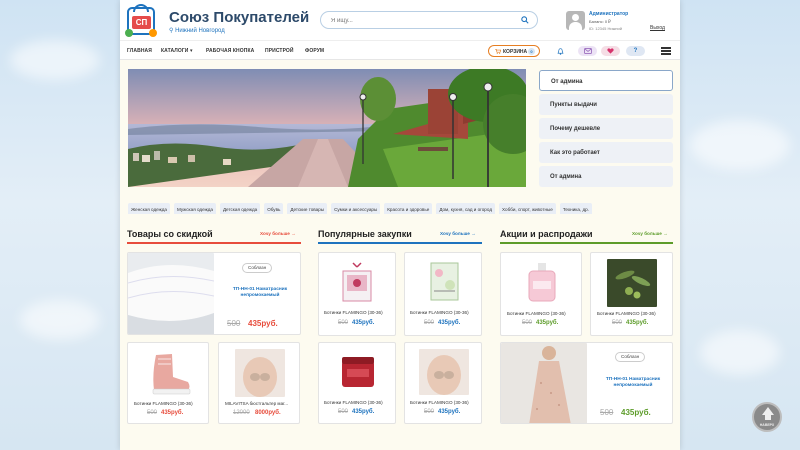 The height and width of the screenshot is (450, 800). I want to click on cart-button: КОРЗИНА 0, so click(514, 51).